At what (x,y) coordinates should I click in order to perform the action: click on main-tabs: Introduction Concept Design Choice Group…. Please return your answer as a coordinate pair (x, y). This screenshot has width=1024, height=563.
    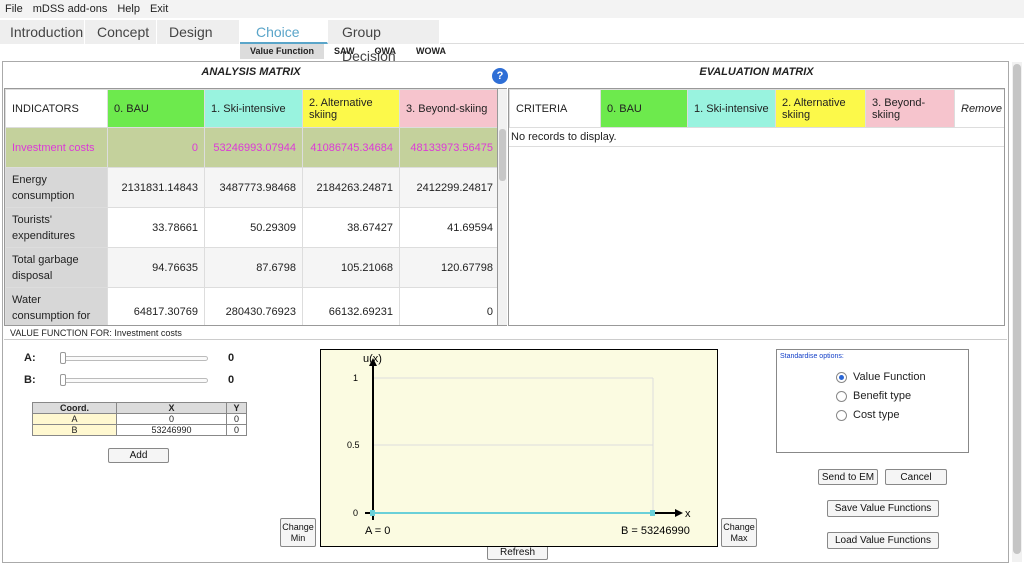
    Looking at the image, I should click on (512, 42).